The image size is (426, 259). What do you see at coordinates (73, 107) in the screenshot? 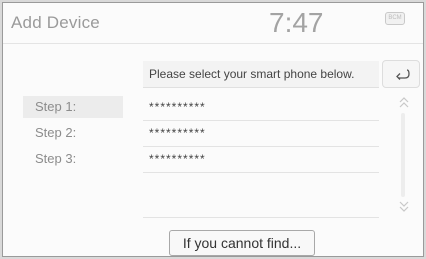
I see `step-1-label: Step 1:` at bounding box center [73, 107].